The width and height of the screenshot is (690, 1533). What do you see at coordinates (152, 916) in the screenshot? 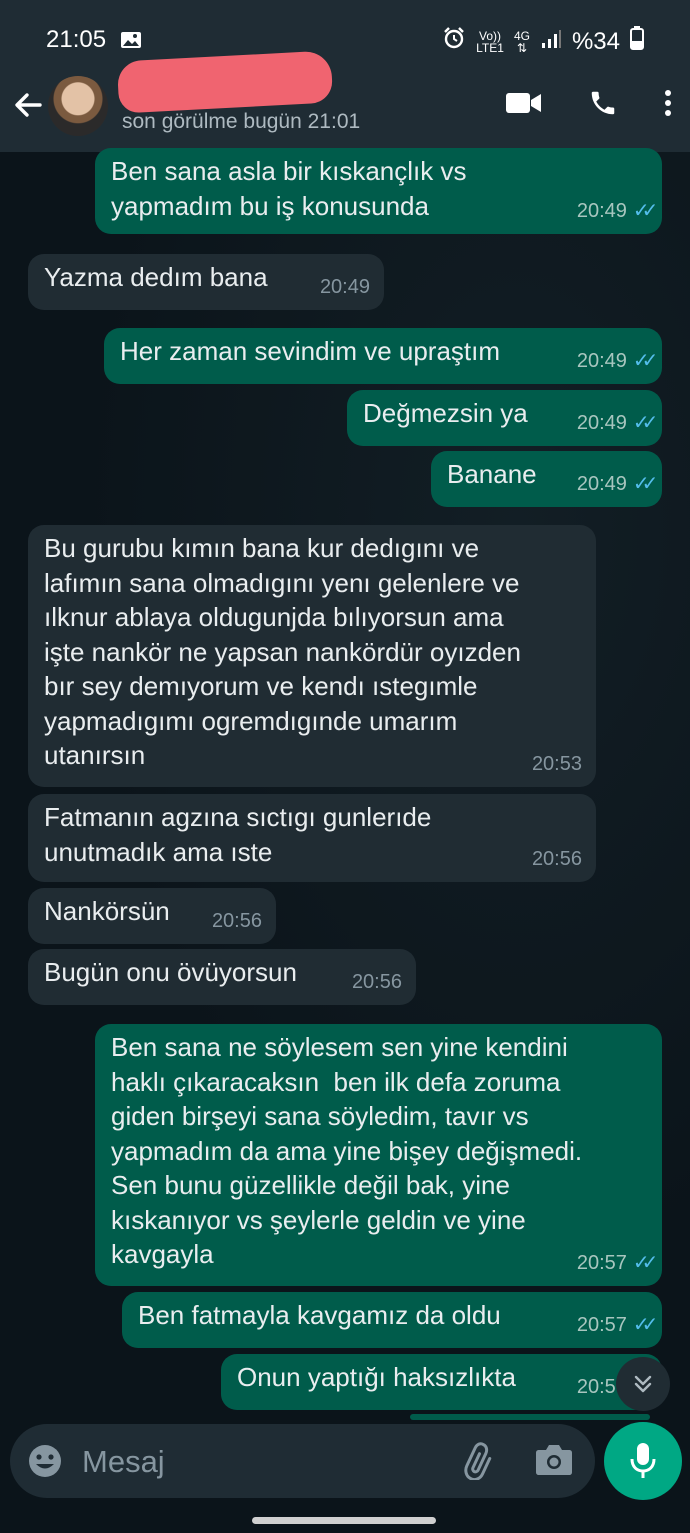
I see `message-incoming: Nankörsün 20:56` at bounding box center [152, 916].